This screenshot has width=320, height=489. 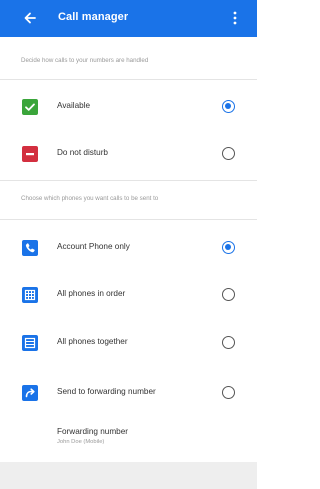 I want to click on check-icon, so click(x=30, y=107).